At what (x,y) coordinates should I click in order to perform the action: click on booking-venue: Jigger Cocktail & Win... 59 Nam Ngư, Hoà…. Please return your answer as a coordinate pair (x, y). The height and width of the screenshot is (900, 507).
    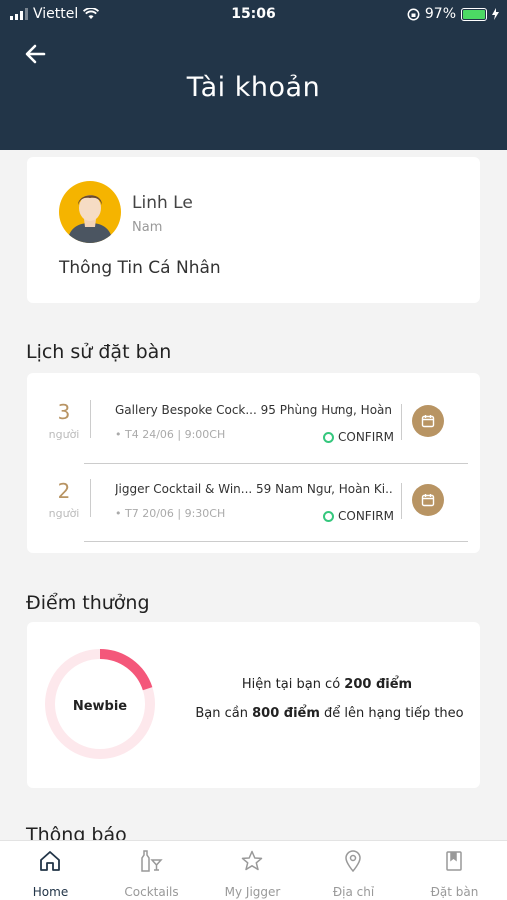
    Looking at the image, I should click on (254, 489).